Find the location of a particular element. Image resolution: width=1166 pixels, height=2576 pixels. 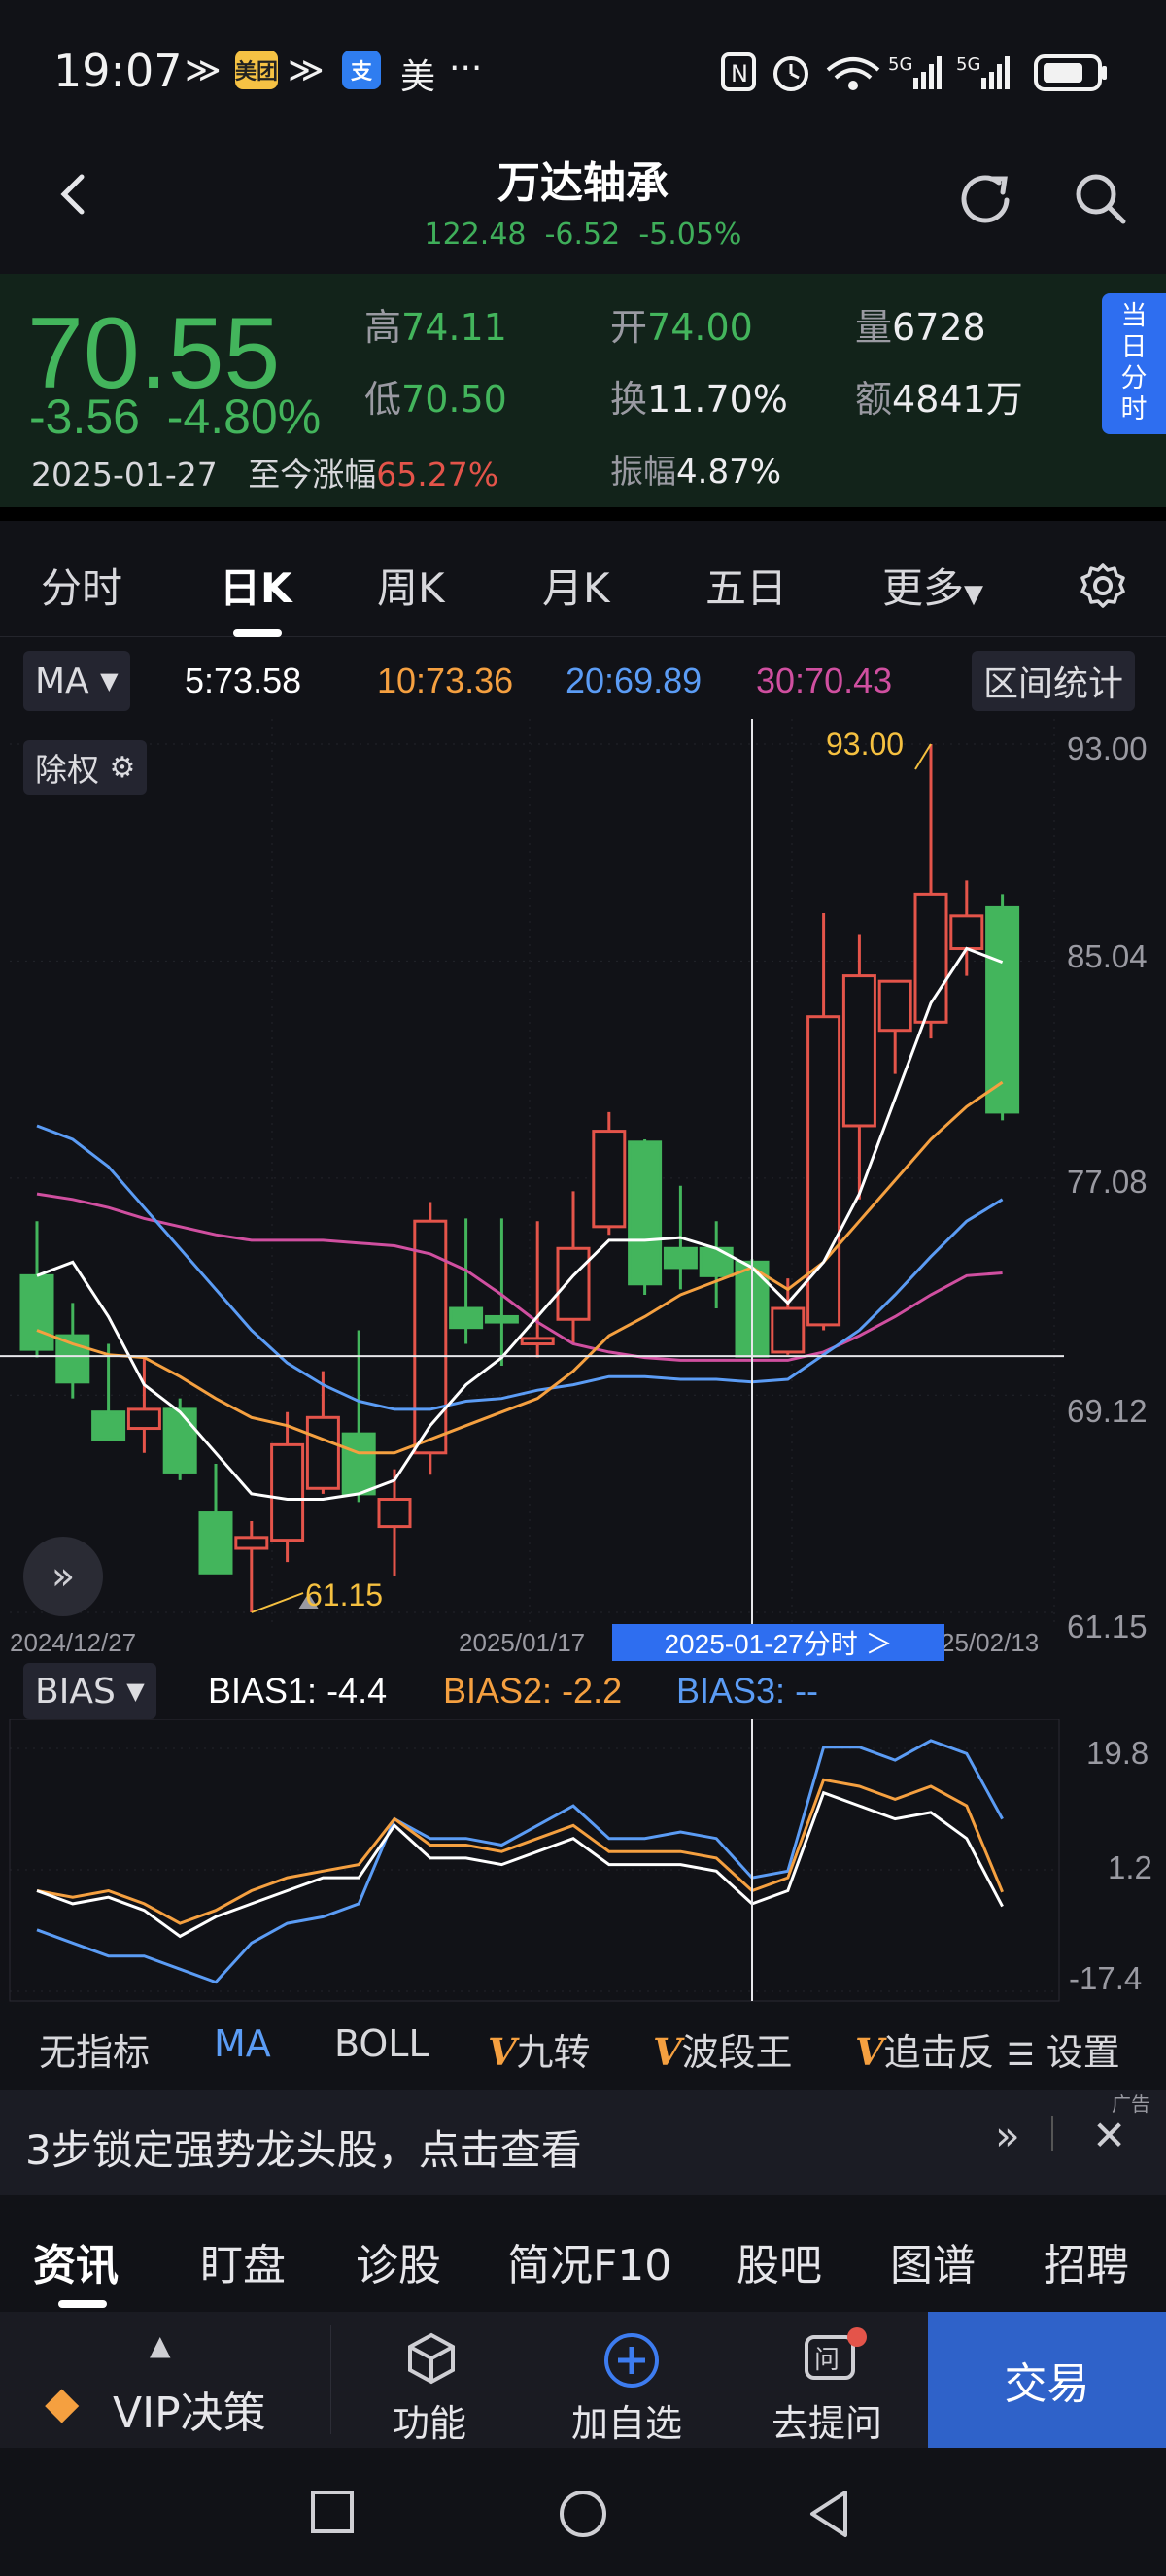

crosshair-date-button: 2025-01-27分时 ＞ is located at coordinates (778, 1642).